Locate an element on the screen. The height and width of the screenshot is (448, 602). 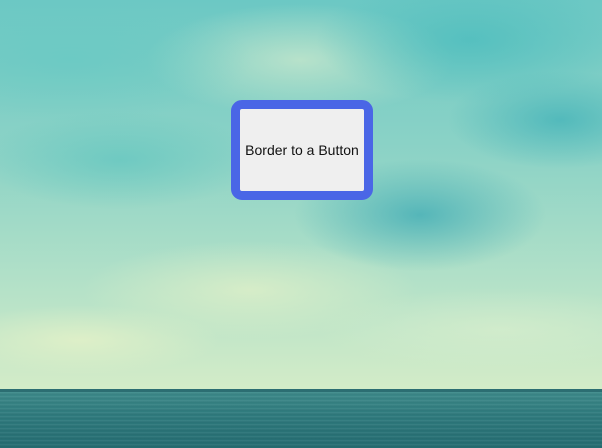
border-button: Border to a Button is located at coordinates (302, 150).